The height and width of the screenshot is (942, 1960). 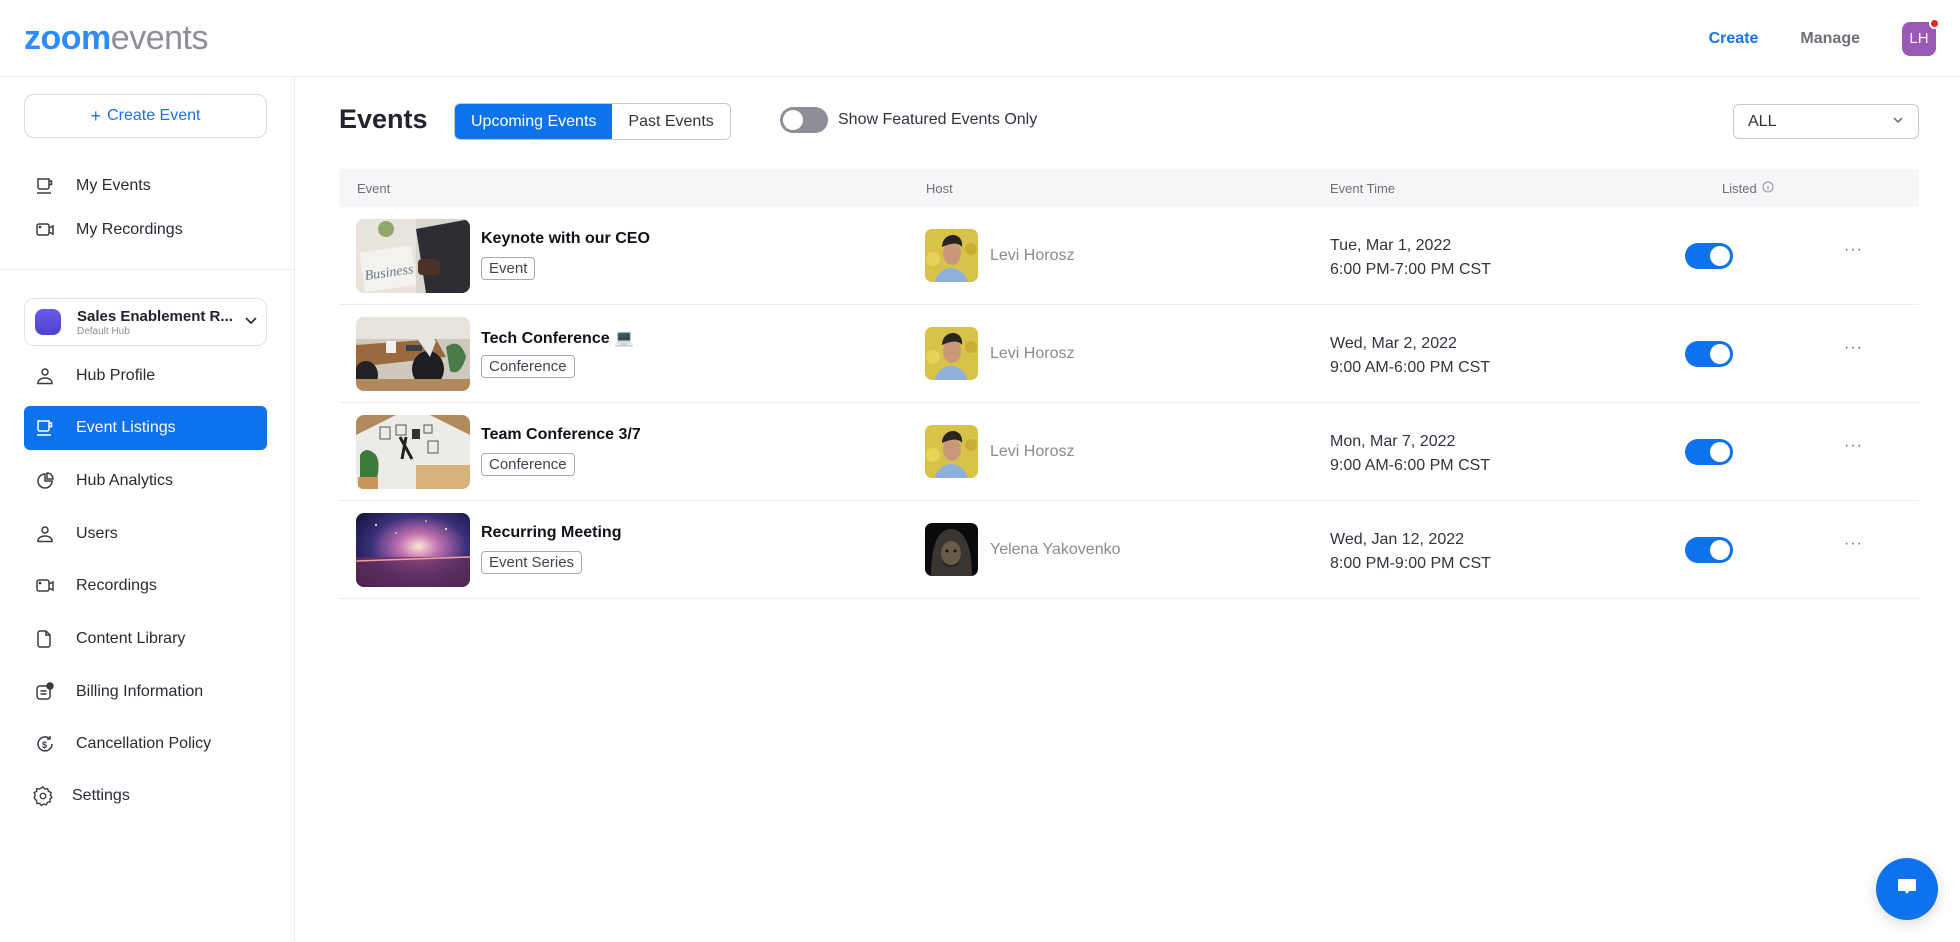 I want to click on page-title: Events, so click(x=383, y=119).